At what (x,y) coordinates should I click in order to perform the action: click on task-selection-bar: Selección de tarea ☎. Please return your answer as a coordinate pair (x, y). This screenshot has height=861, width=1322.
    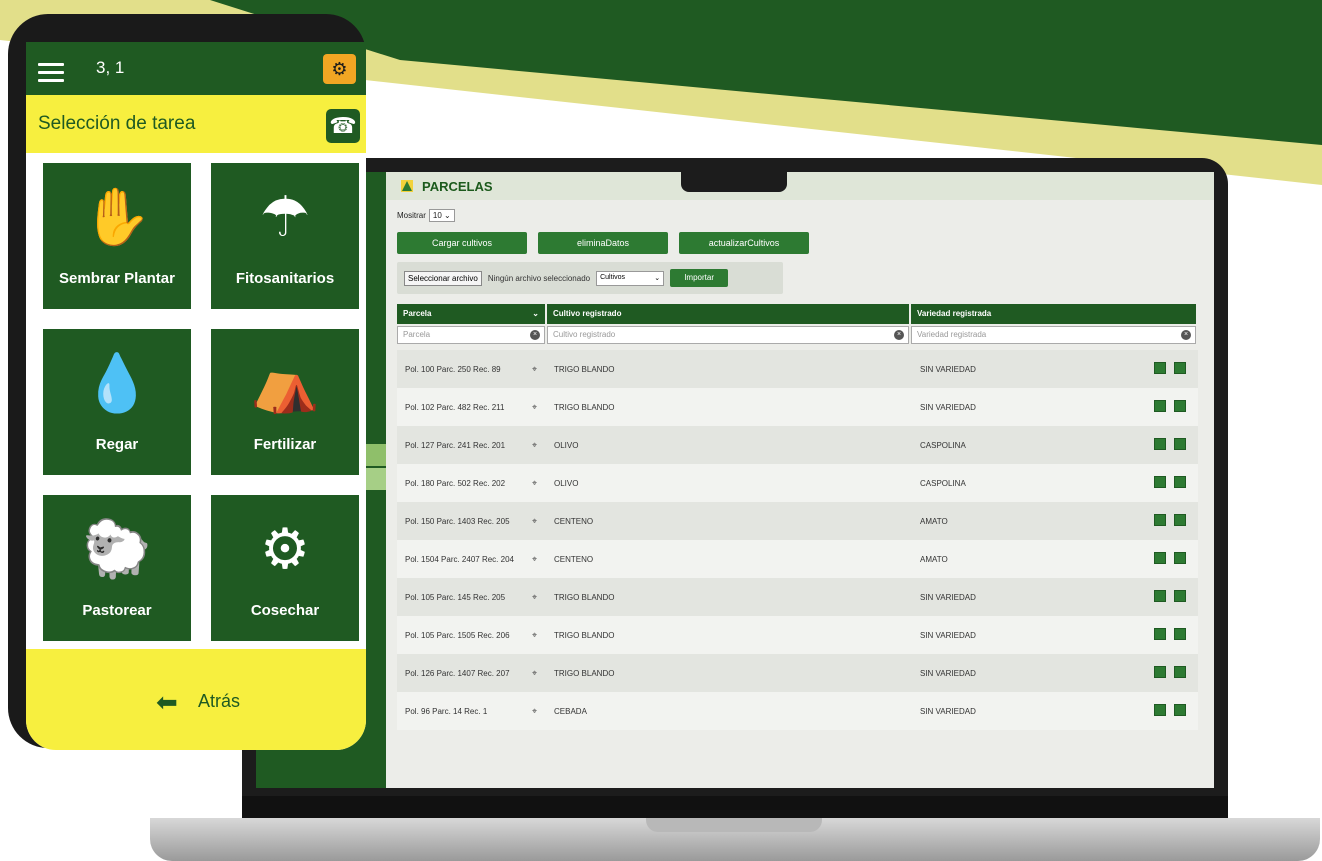
    Looking at the image, I should click on (196, 124).